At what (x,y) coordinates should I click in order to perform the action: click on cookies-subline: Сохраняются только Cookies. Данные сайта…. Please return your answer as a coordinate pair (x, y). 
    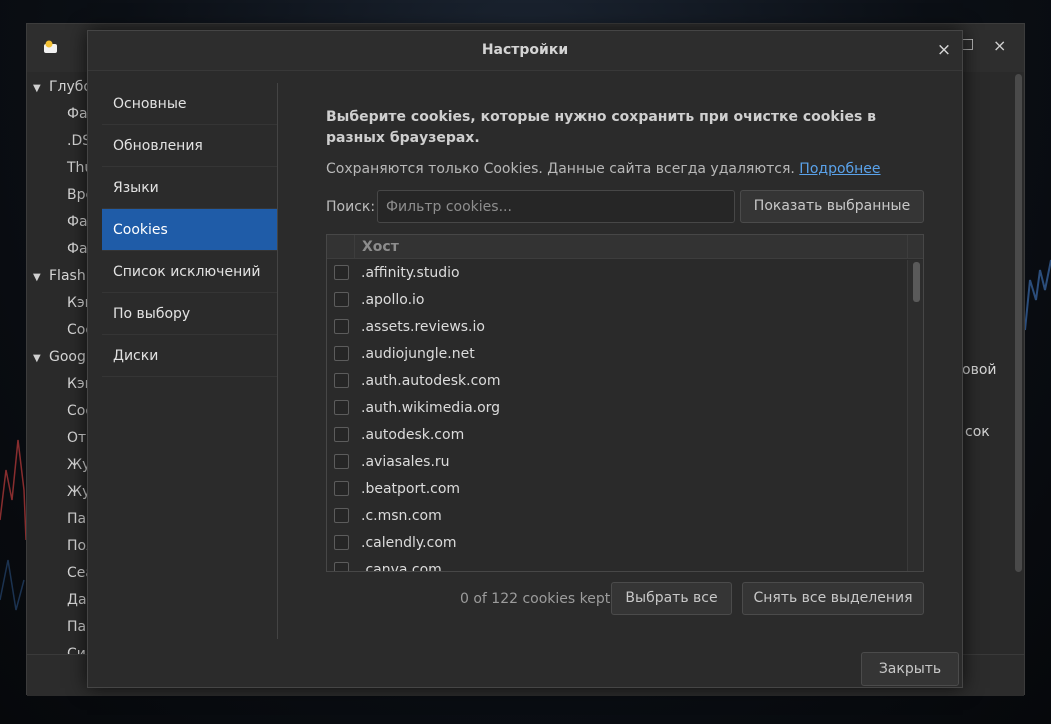
    Looking at the image, I should click on (626, 169).